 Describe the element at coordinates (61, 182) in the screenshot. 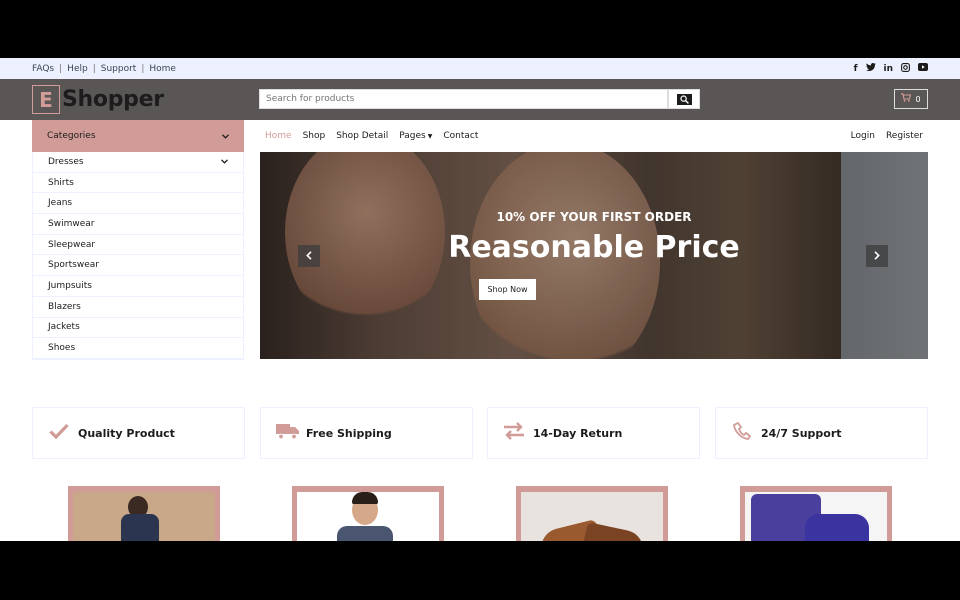

I see `category-label: Shirts` at that location.